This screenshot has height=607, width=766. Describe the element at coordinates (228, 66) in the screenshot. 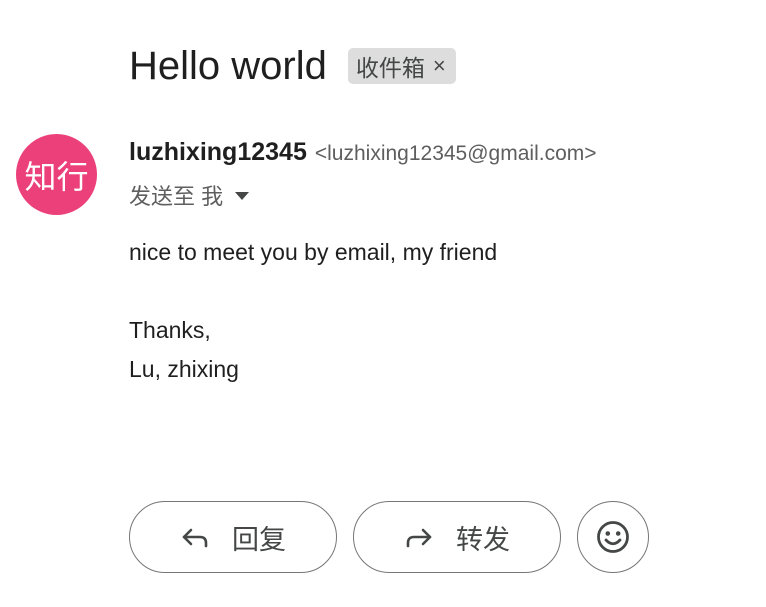

I see `email-subject: Hello world` at that location.